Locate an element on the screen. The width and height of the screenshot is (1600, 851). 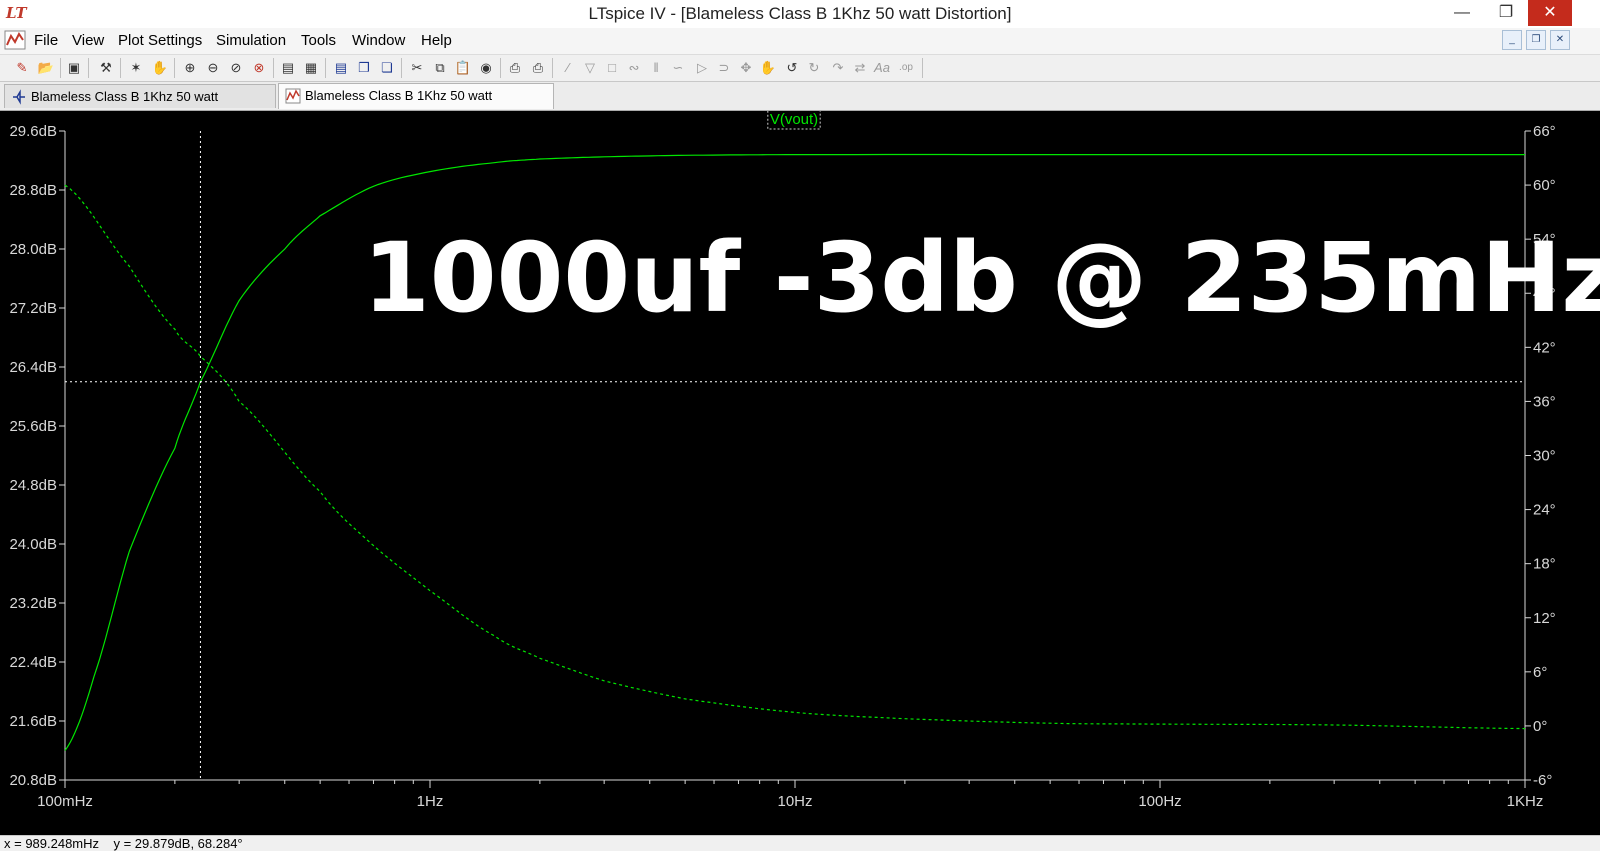
diode-icon: ▷ is located at coordinates (702, 68).